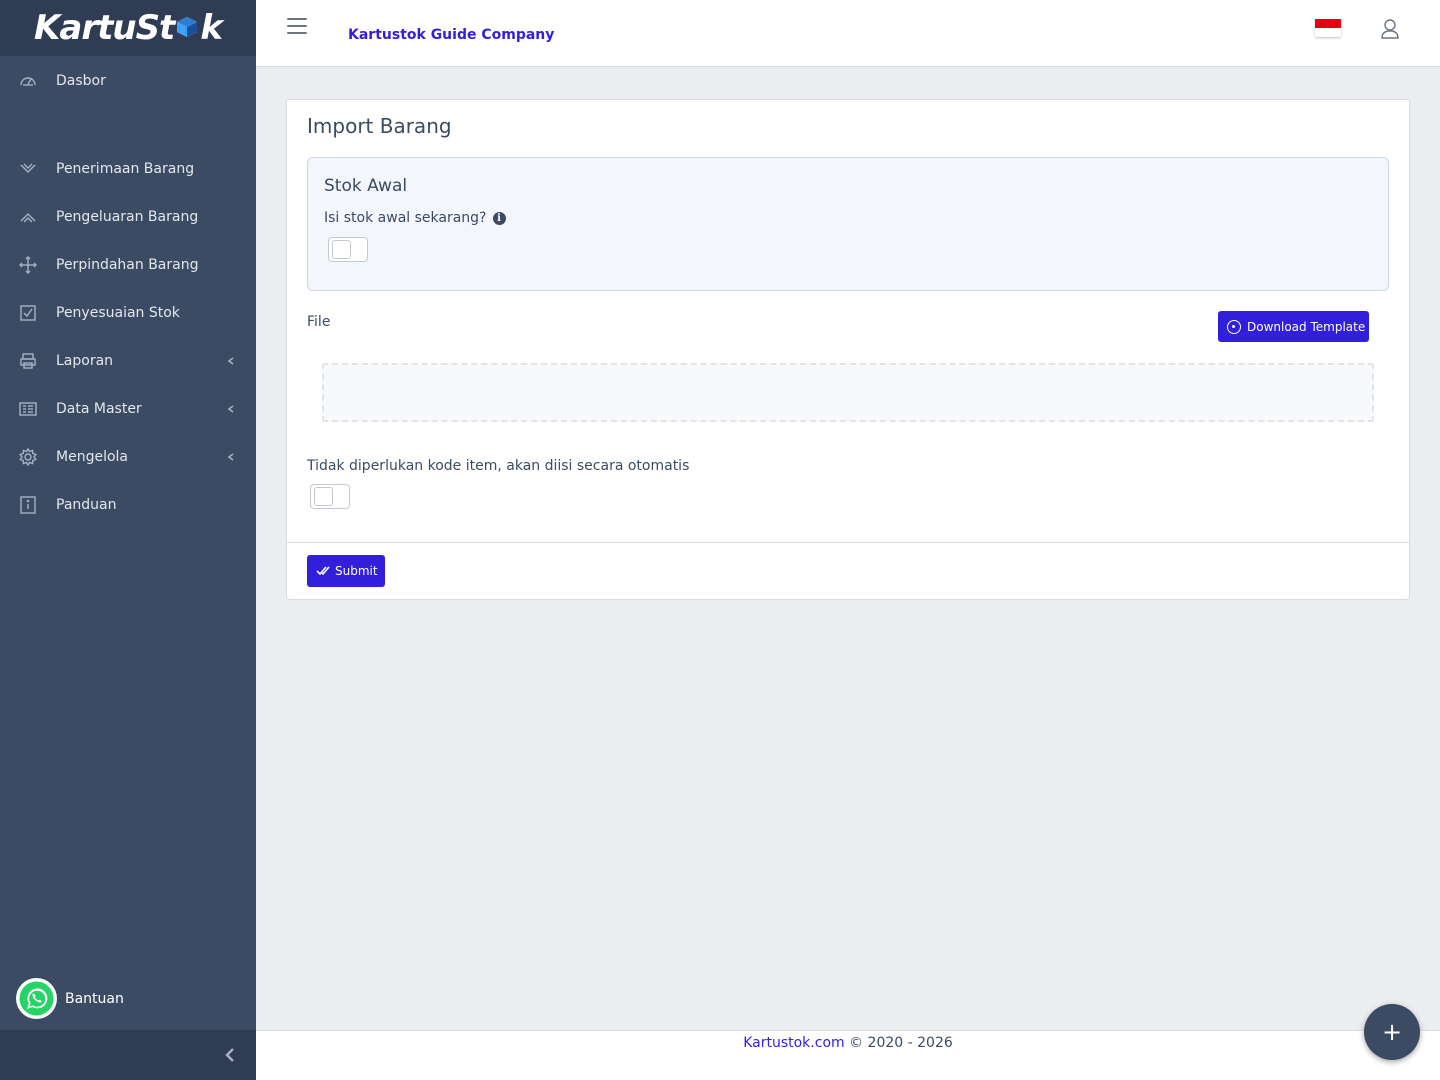 The image size is (1440, 1080). What do you see at coordinates (499, 218) in the screenshot?
I see `info-icon: i` at bounding box center [499, 218].